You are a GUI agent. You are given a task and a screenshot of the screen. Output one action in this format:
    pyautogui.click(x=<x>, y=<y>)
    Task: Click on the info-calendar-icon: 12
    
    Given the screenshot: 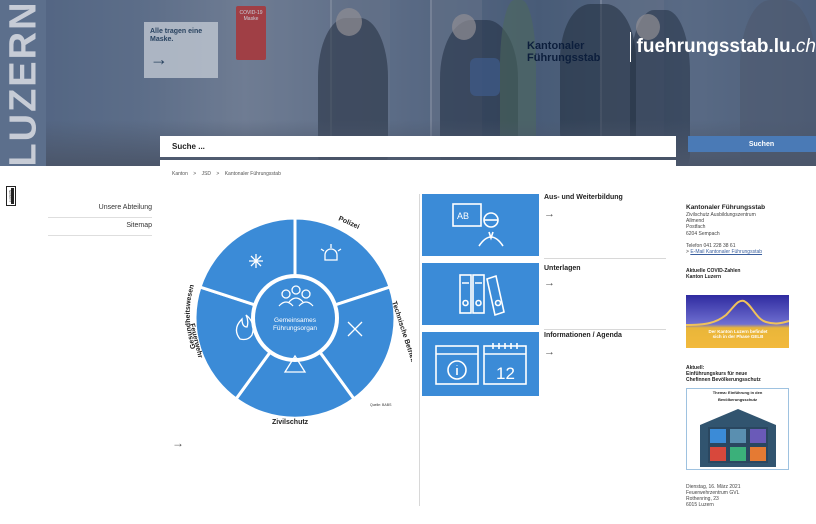 What is the action you would take?
    pyautogui.click(x=480, y=364)
    